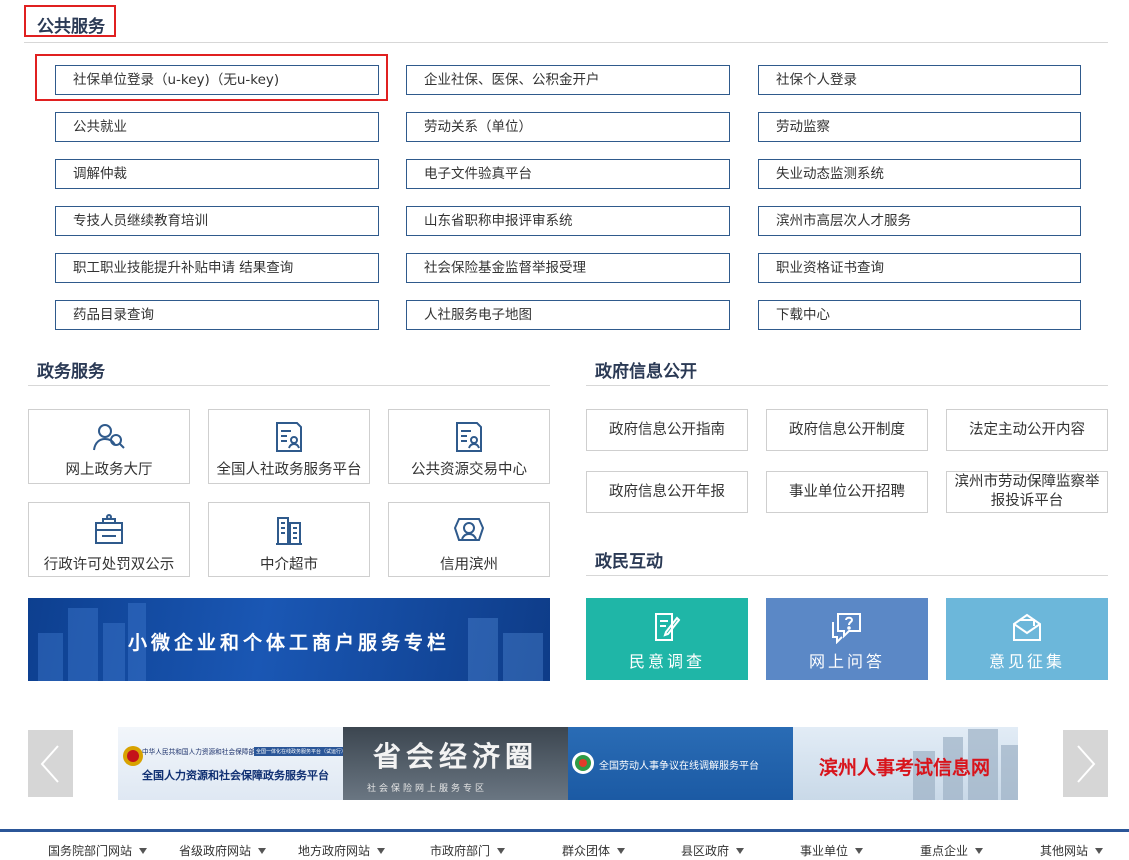 The height and width of the screenshot is (860, 1129). Describe the element at coordinates (199, 752) in the screenshot. I see `ad-small-text: 中华人民共和国人力资源和社会保障部` at that location.